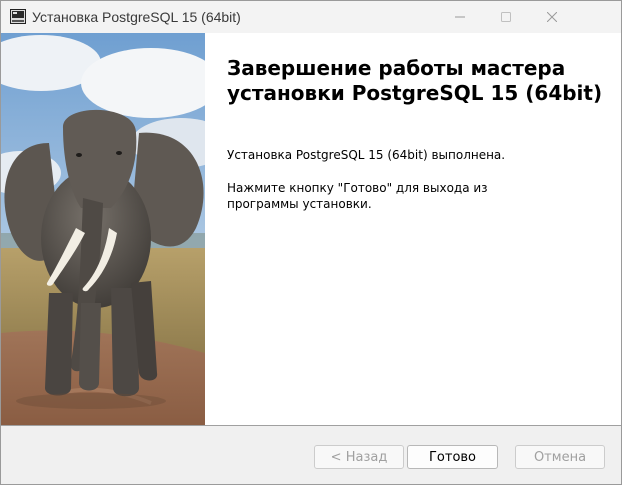 The width and height of the screenshot is (622, 485). I want to click on button-bar: < Назад Готово Отмена, so click(311, 455).